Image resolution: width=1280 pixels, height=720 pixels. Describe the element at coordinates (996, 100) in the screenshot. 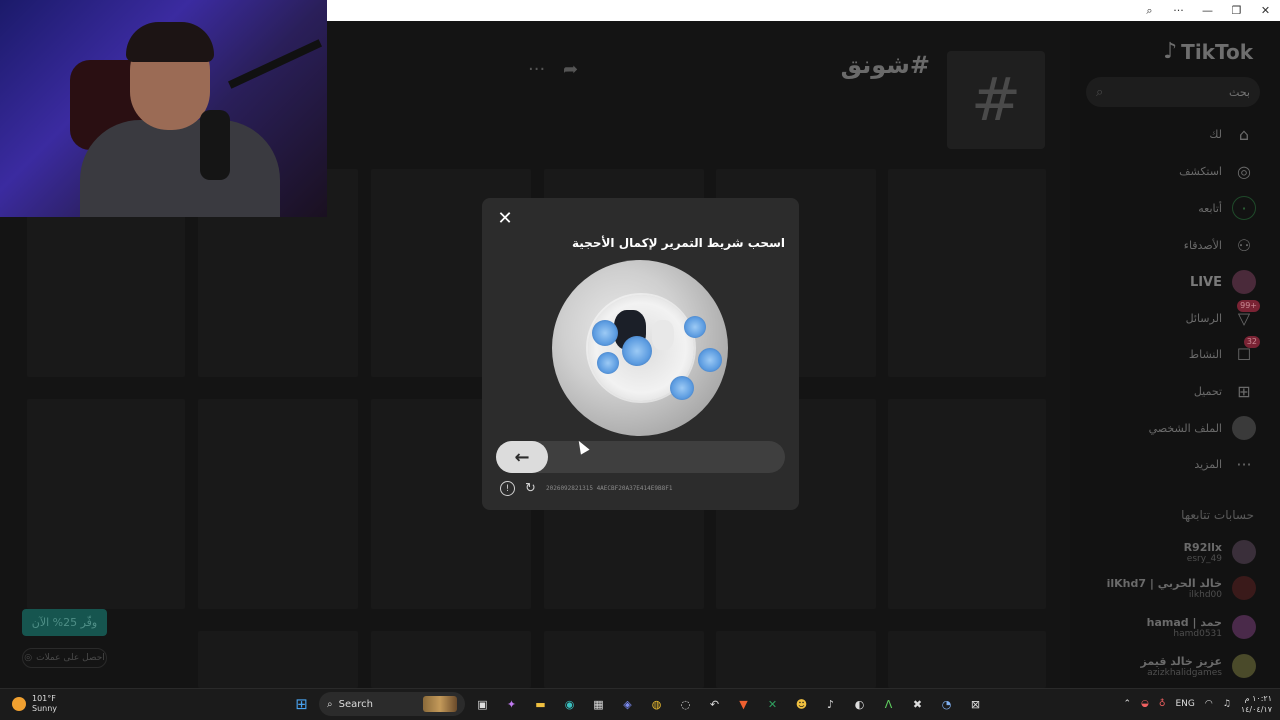

I see `hashtag-avatar: #` at that location.